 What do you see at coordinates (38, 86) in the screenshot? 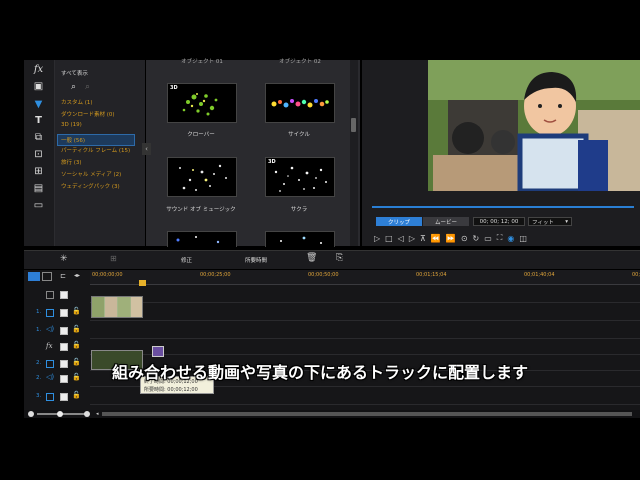
I see `media-room-icon: ▣` at bounding box center [38, 86].